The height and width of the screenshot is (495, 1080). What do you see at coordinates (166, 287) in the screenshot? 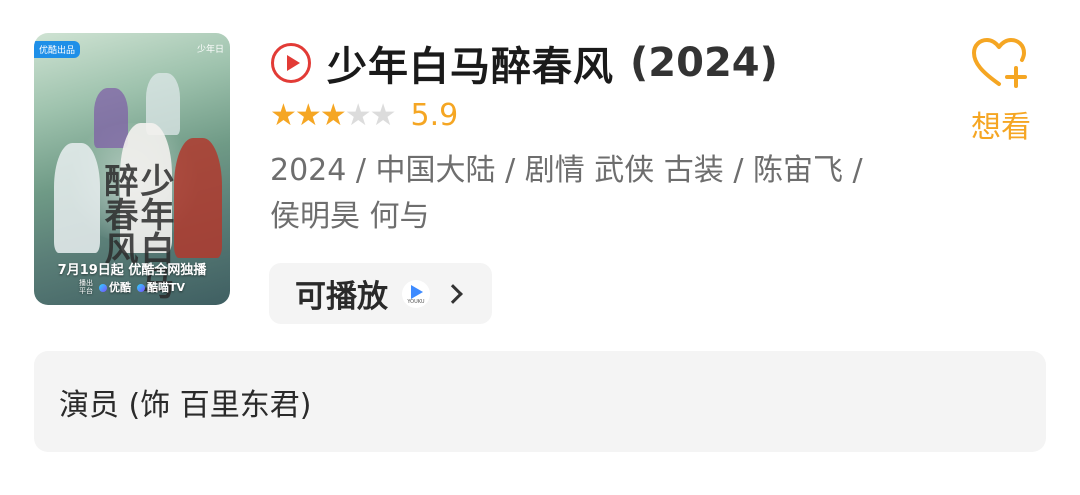
I see `poster-platform-kumiao-label: 酷喵TV` at bounding box center [166, 287].